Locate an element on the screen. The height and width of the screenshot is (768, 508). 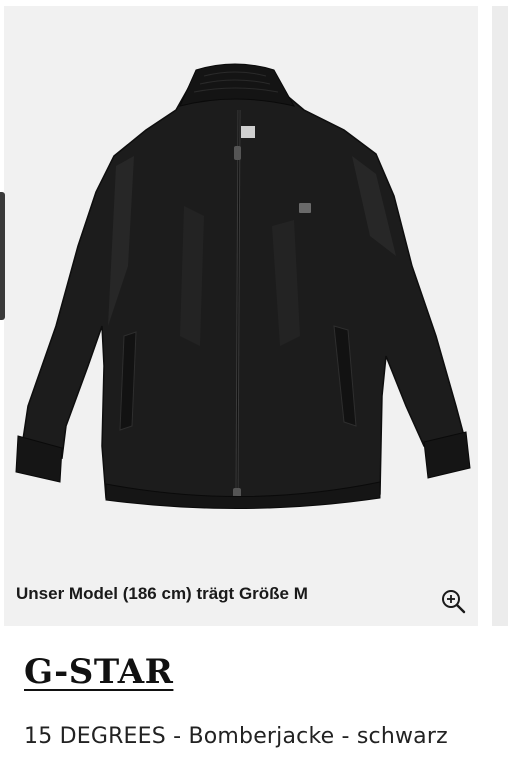
zoom-in-icon is located at coordinates (453, 601).